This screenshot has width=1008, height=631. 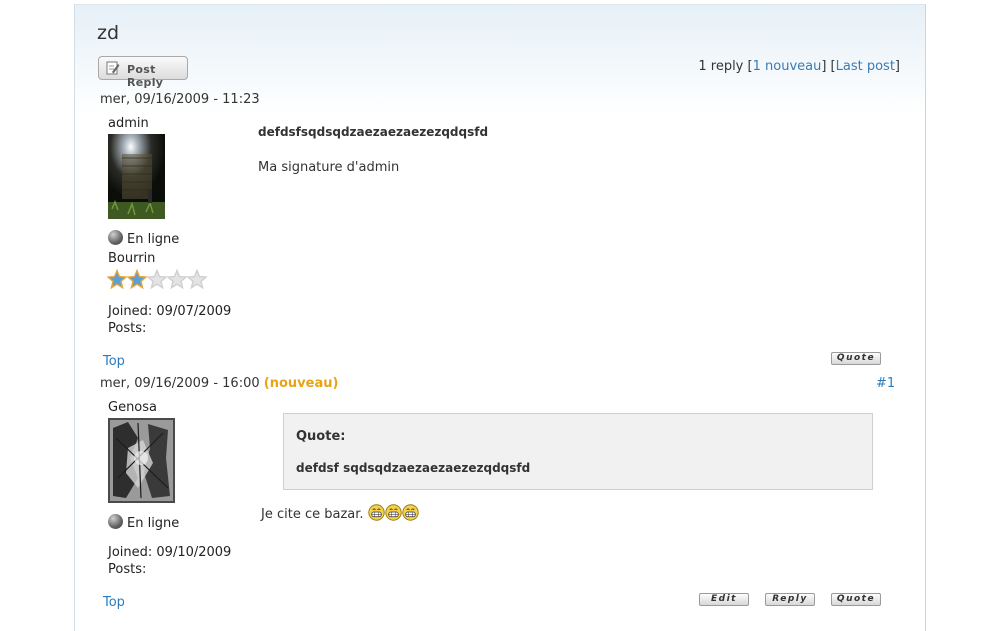 What do you see at coordinates (301, 383) in the screenshot?
I see `new-badge: (nouveau)` at bounding box center [301, 383].